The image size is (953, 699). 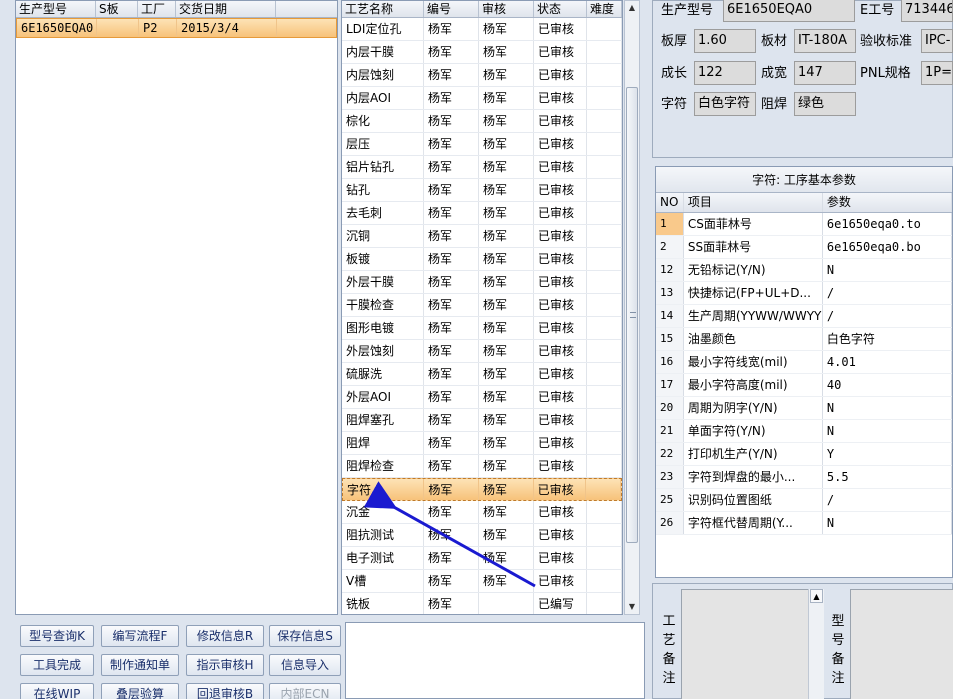 What do you see at coordinates (383, 98) in the screenshot?
I see `cell-process-name: 内层AOI` at bounding box center [383, 98].